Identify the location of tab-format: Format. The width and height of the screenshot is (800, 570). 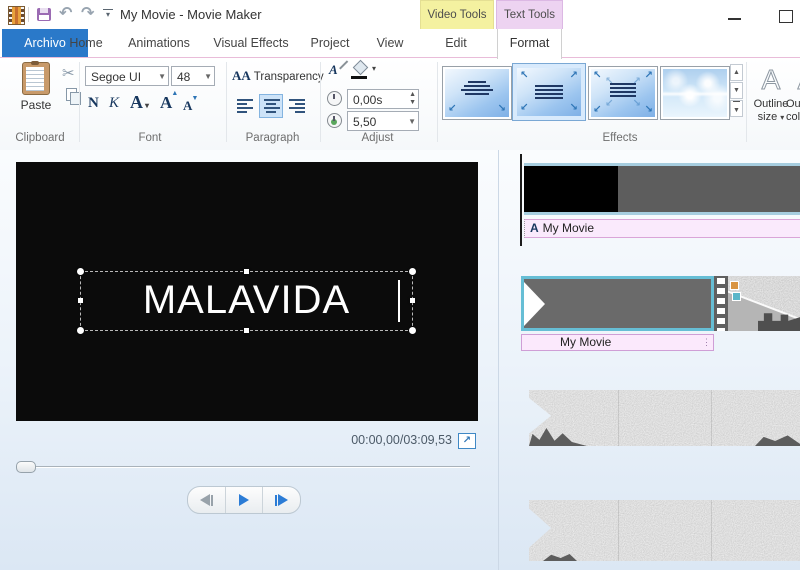
(529, 44).